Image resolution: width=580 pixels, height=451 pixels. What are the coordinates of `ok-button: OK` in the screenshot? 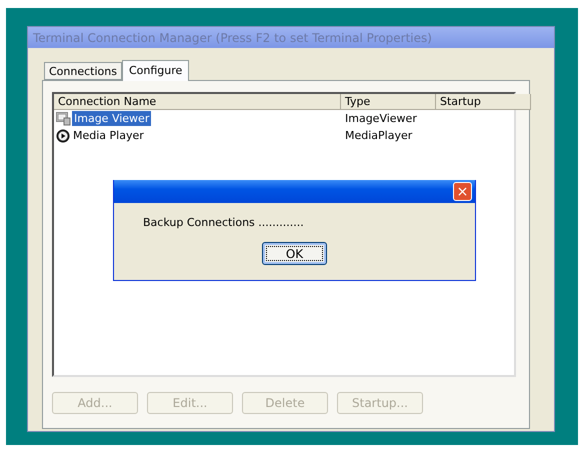 It's located at (294, 253).